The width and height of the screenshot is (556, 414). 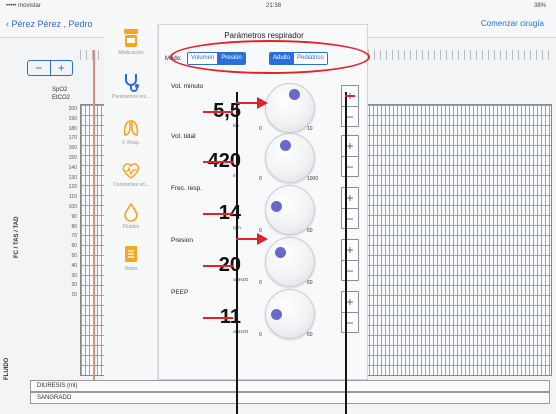 What do you see at coordinates (131, 128) in the screenshot?
I see `lungs-icon` at bounding box center [131, 128].